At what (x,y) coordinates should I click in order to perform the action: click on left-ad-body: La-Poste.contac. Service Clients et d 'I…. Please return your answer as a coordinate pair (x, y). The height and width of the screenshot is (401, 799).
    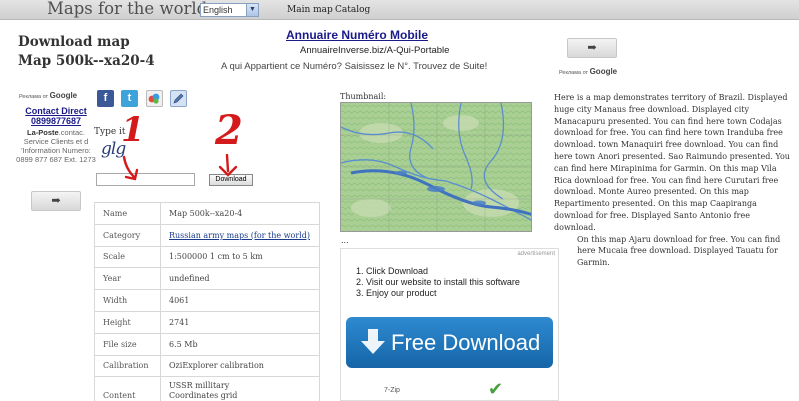
    Looking at the image, I should click on (56, 146).